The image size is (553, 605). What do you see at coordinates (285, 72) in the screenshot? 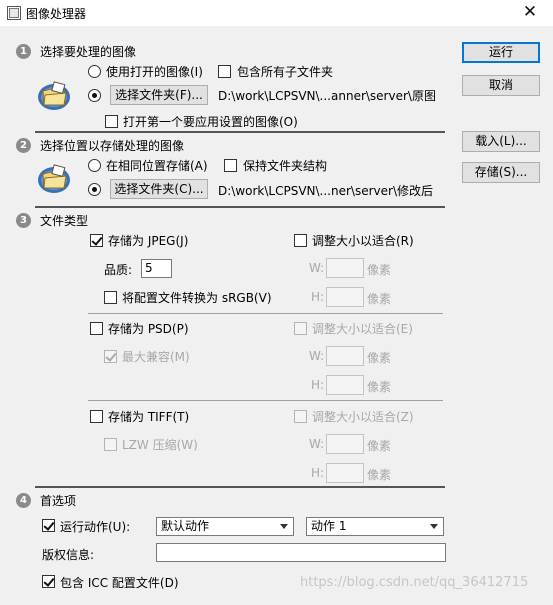
I see `include-subfolders-label: 包含所有子文件夹` at bounding box center [285, 72].